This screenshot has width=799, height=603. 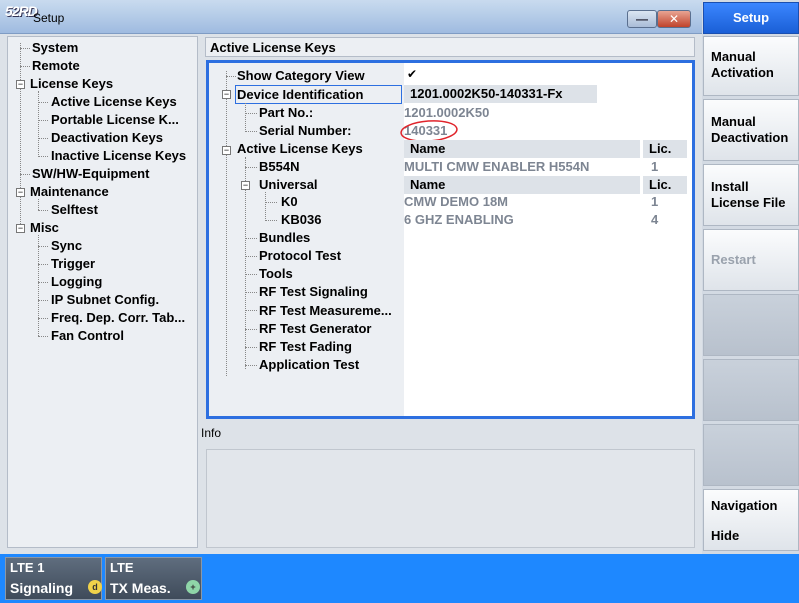 I want to click on tree-item-inactive-license-keys: Inactive License Keys, so click(x=118, y=155).